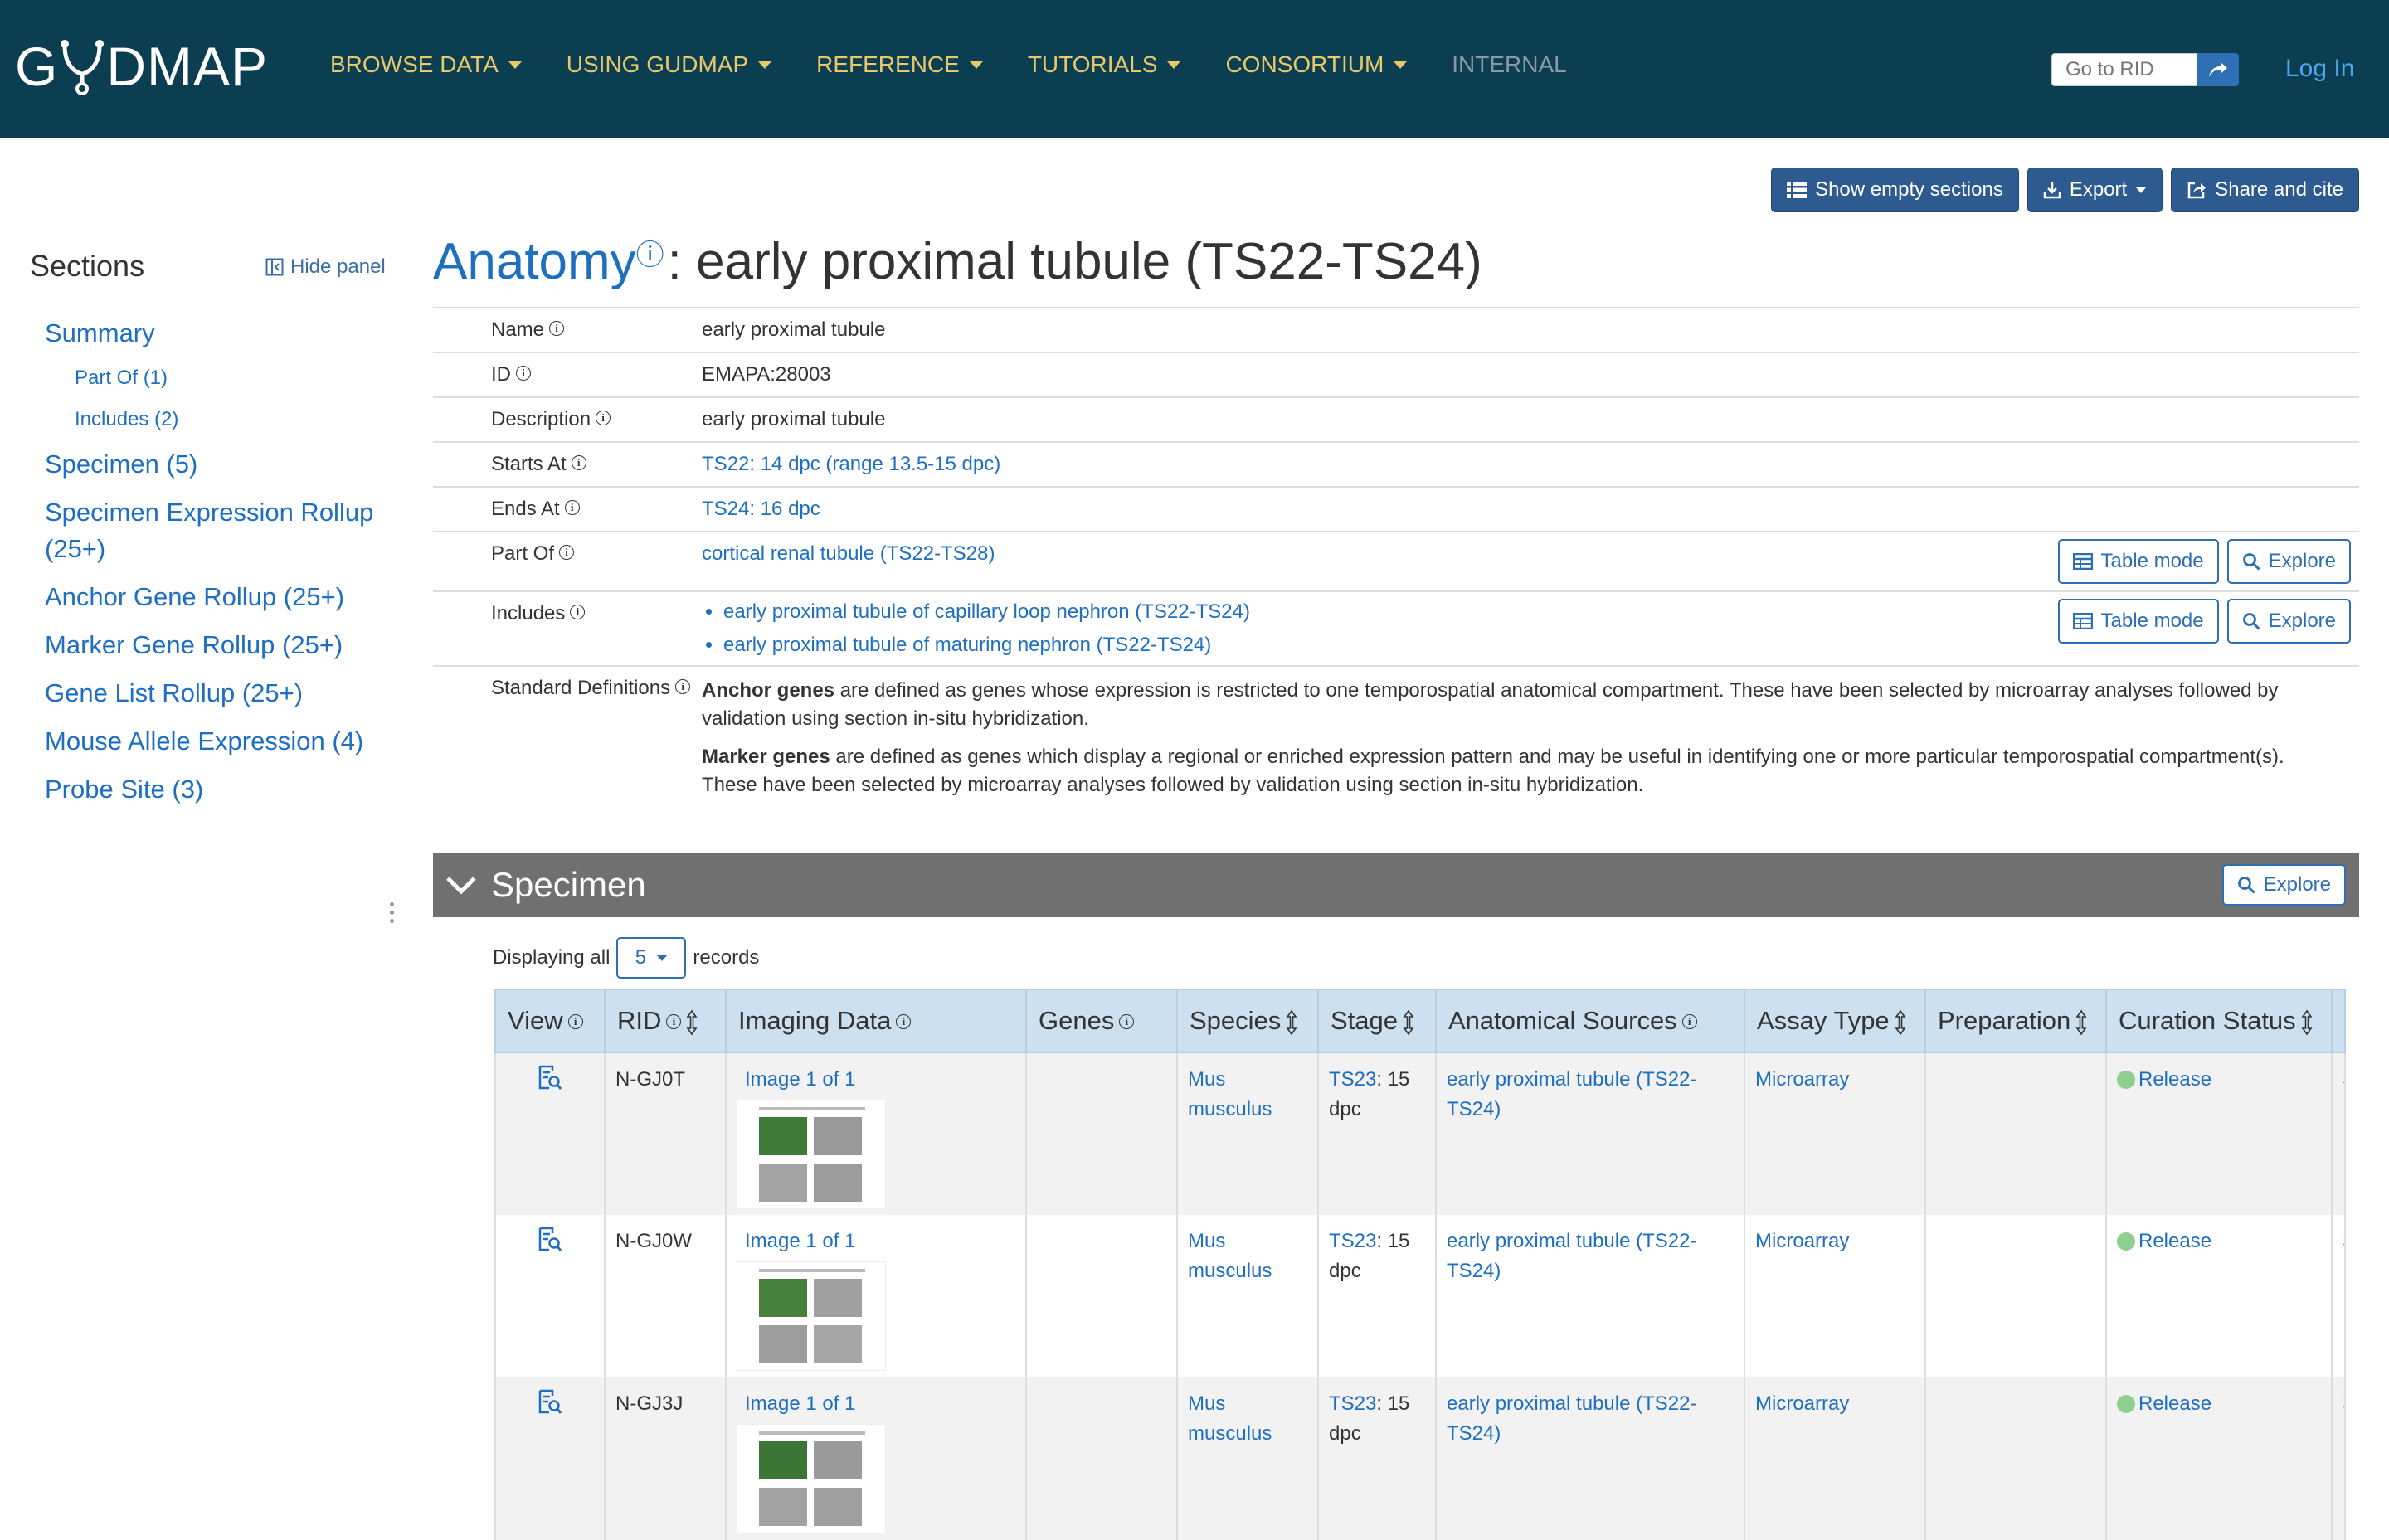  What do you see at coordinates (1509, 64) in the screenshot?
I see `nav-internal: INTERNAL` at bounding box center [1509, 64].